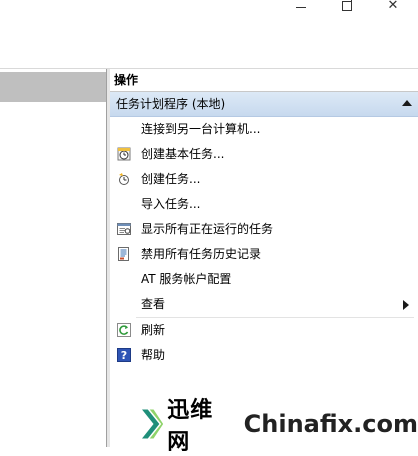  Describe the element at coordinates (53, 87) in the screenshot. I see `selected-tree-node` at that location.